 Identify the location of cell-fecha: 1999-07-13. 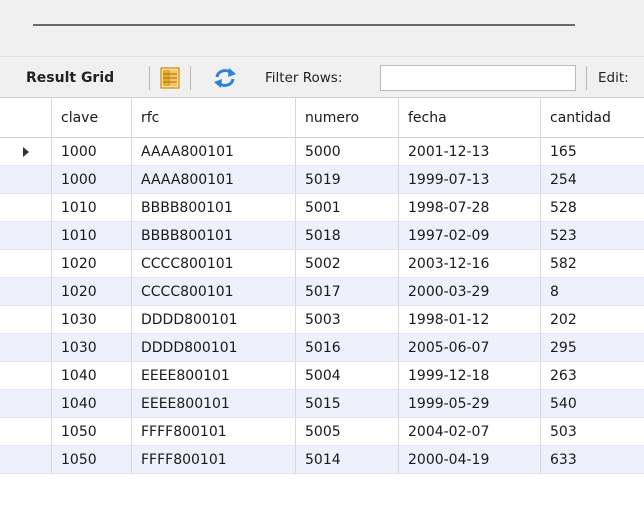
(470, 179).